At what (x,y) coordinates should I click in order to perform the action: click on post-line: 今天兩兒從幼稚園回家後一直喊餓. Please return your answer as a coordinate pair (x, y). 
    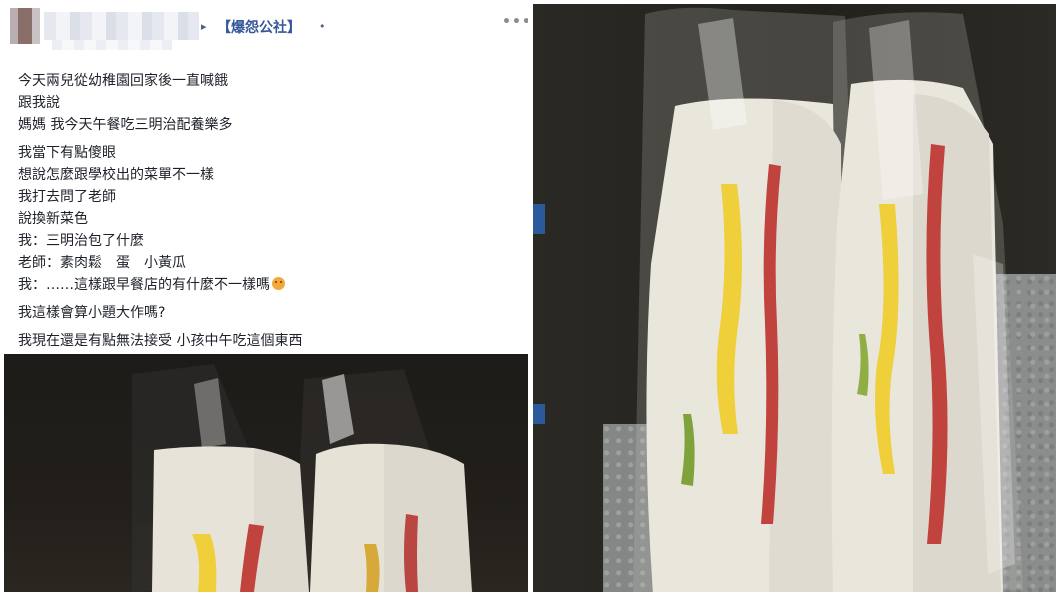
    Looking at the image, I should click on (123, 81).